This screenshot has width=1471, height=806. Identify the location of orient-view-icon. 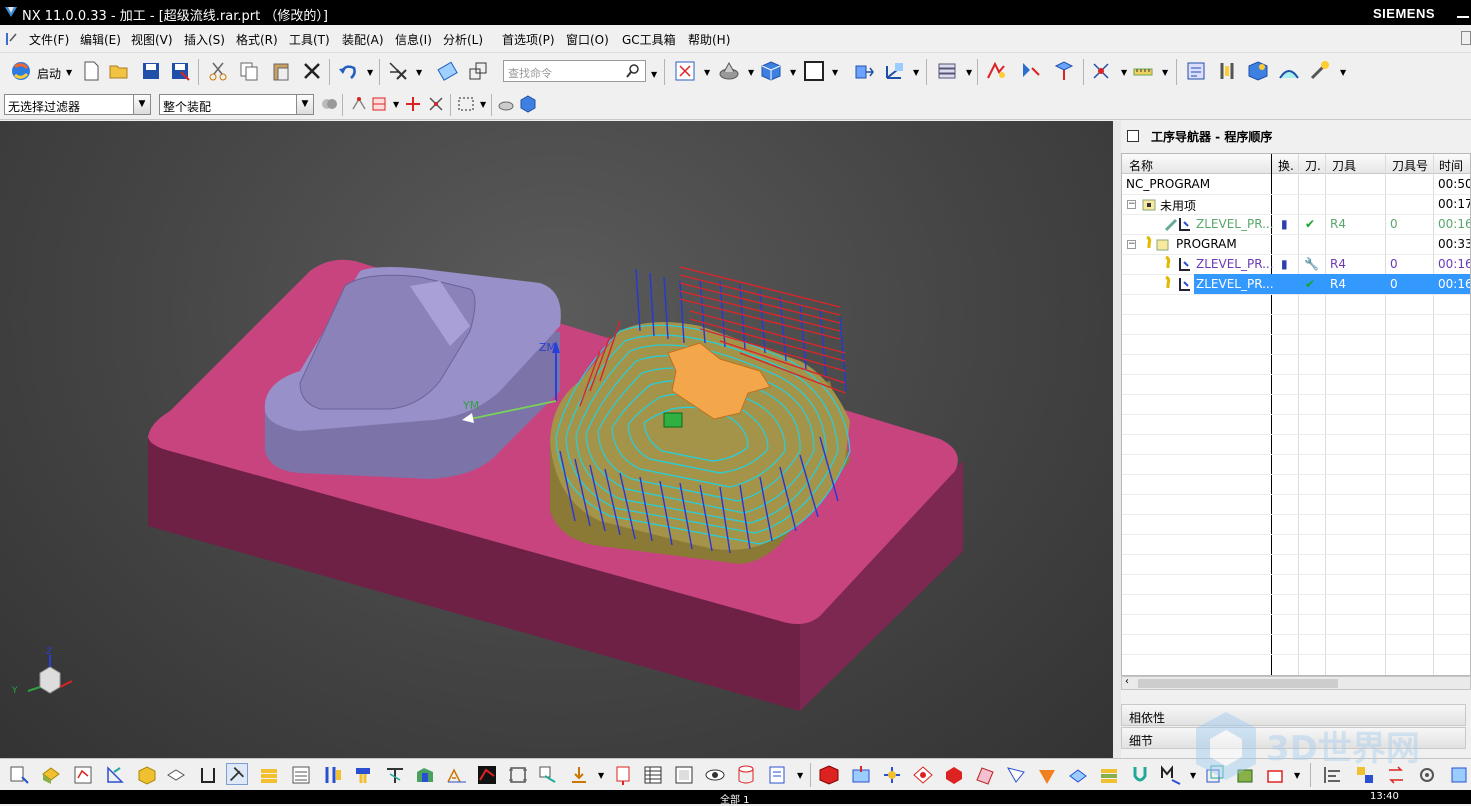
(864, 71).